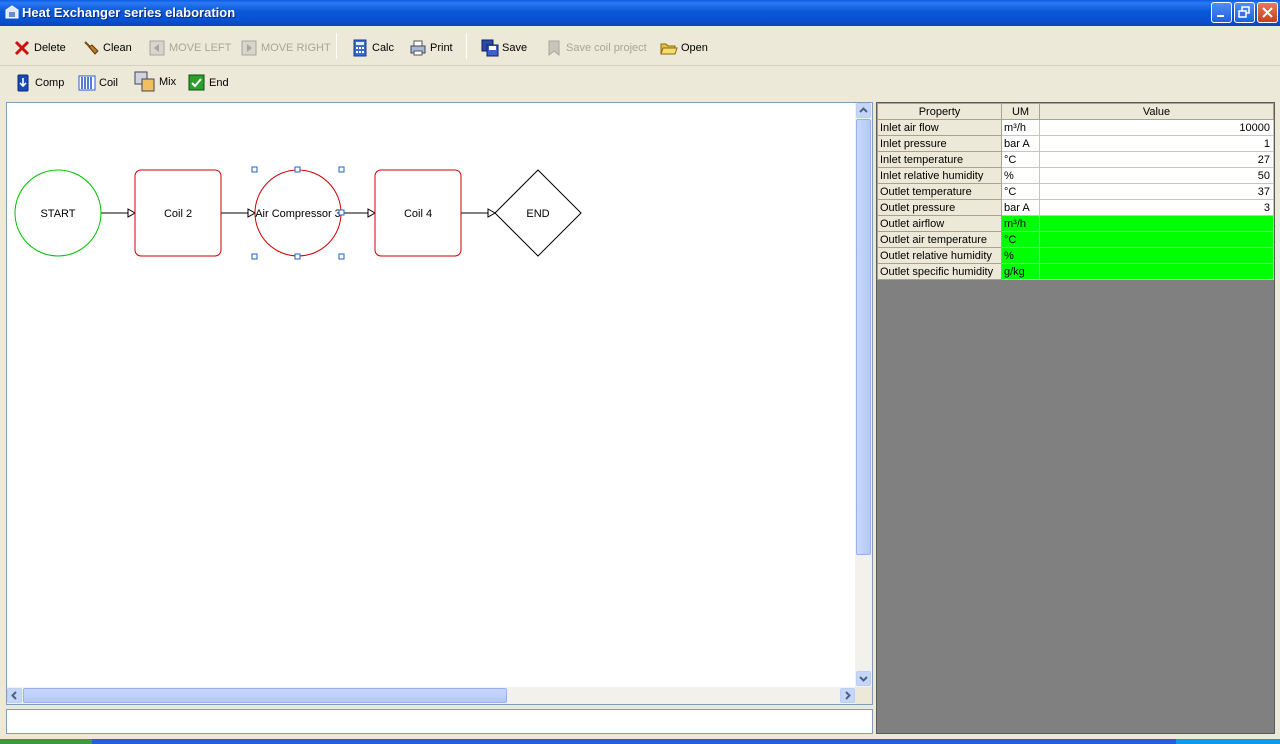 The width and height of the screenshot is (1280, 744). Describe the element at coordinates (219, 83) in the screenshot. I see `end-label: End` at that location.